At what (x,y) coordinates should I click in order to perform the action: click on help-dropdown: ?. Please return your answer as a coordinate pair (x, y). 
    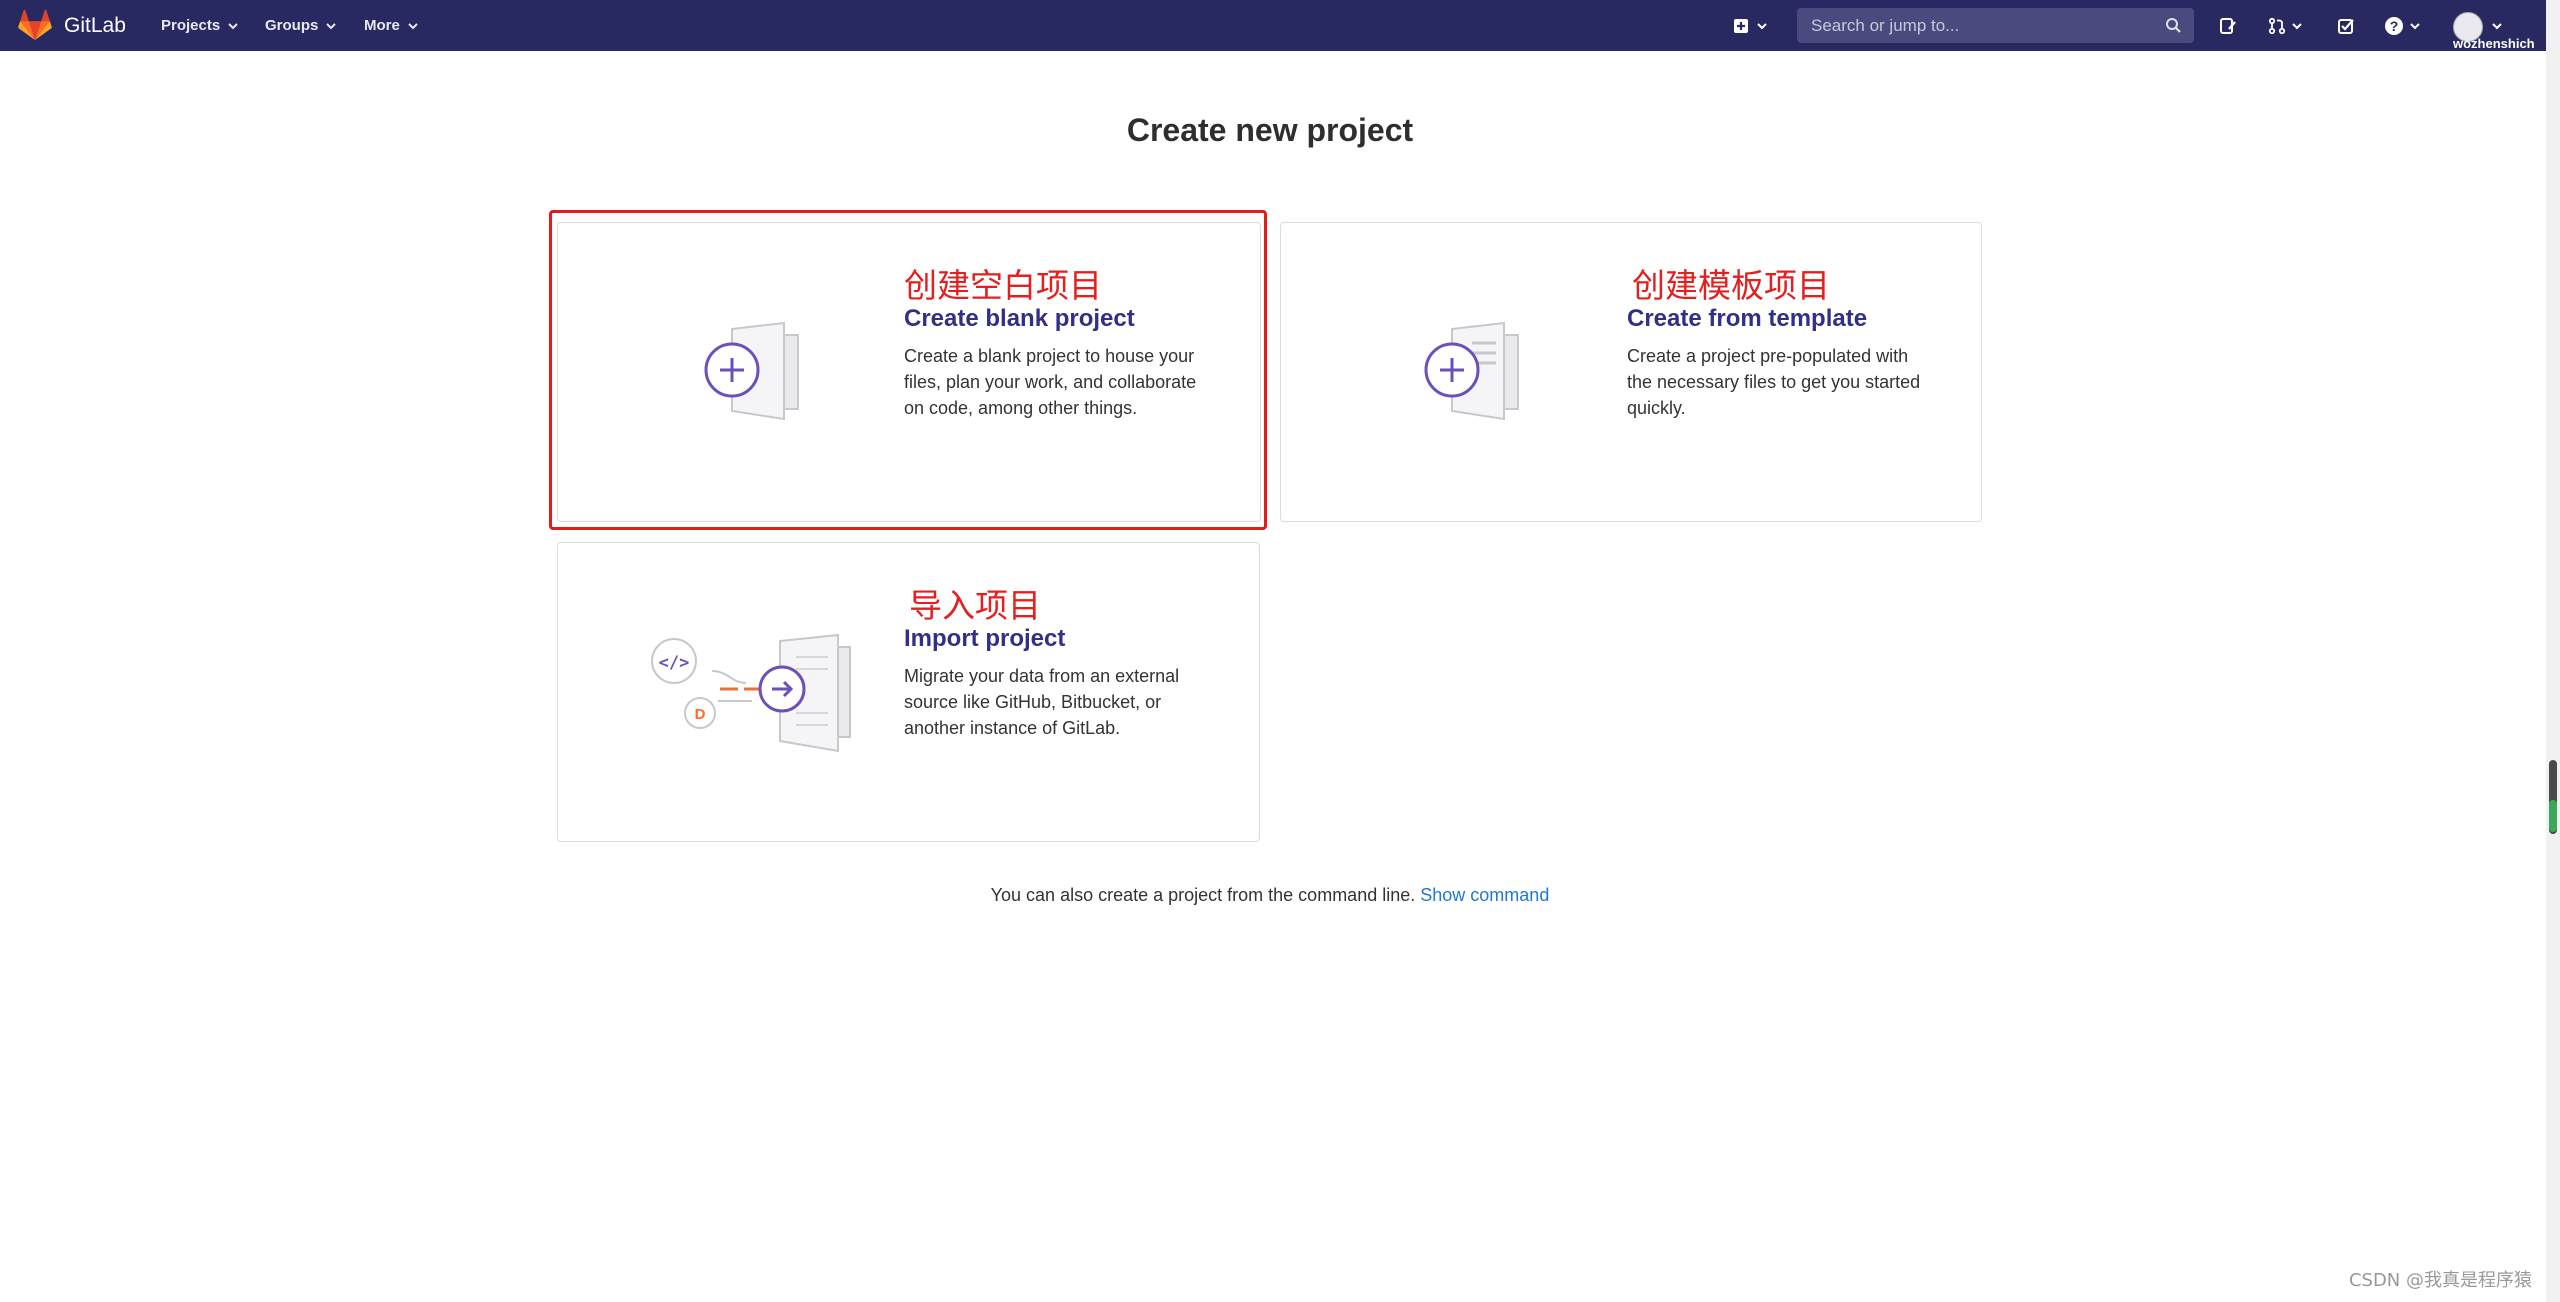
    Looking at the image, I should click on (2402, 25).